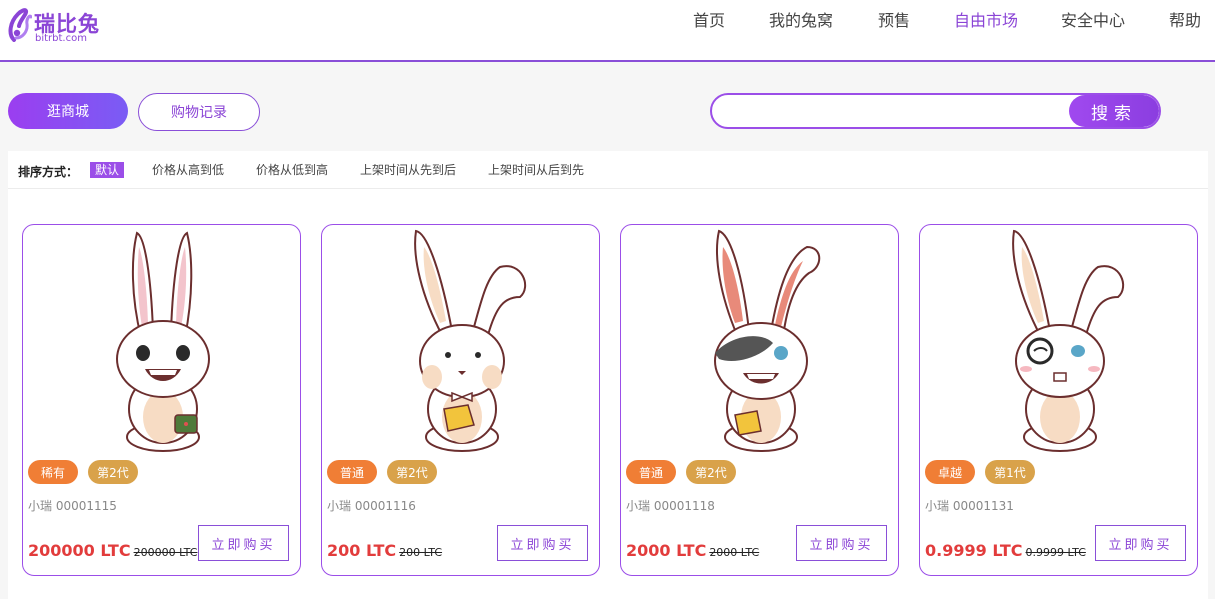 The width and height of the screenshot is (1215, 599). I want to click on price-value: 200 LTC, so click(362, 550).